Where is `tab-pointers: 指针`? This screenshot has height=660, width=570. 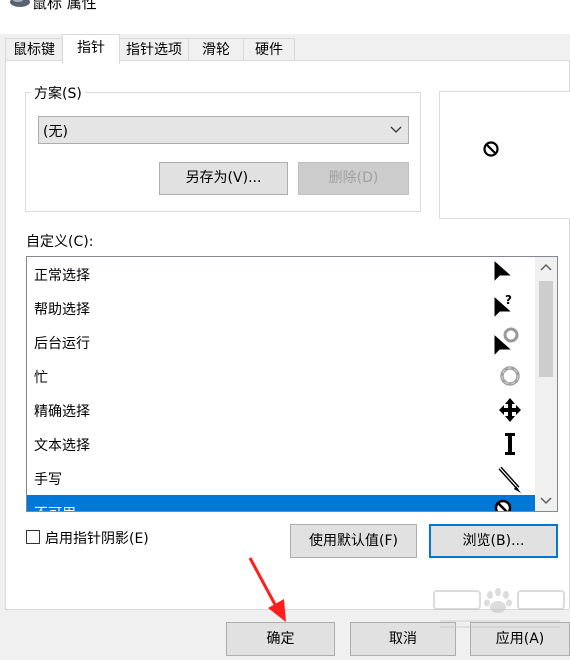
tab-pointers: 指针 is located at coordinates (91, 49).